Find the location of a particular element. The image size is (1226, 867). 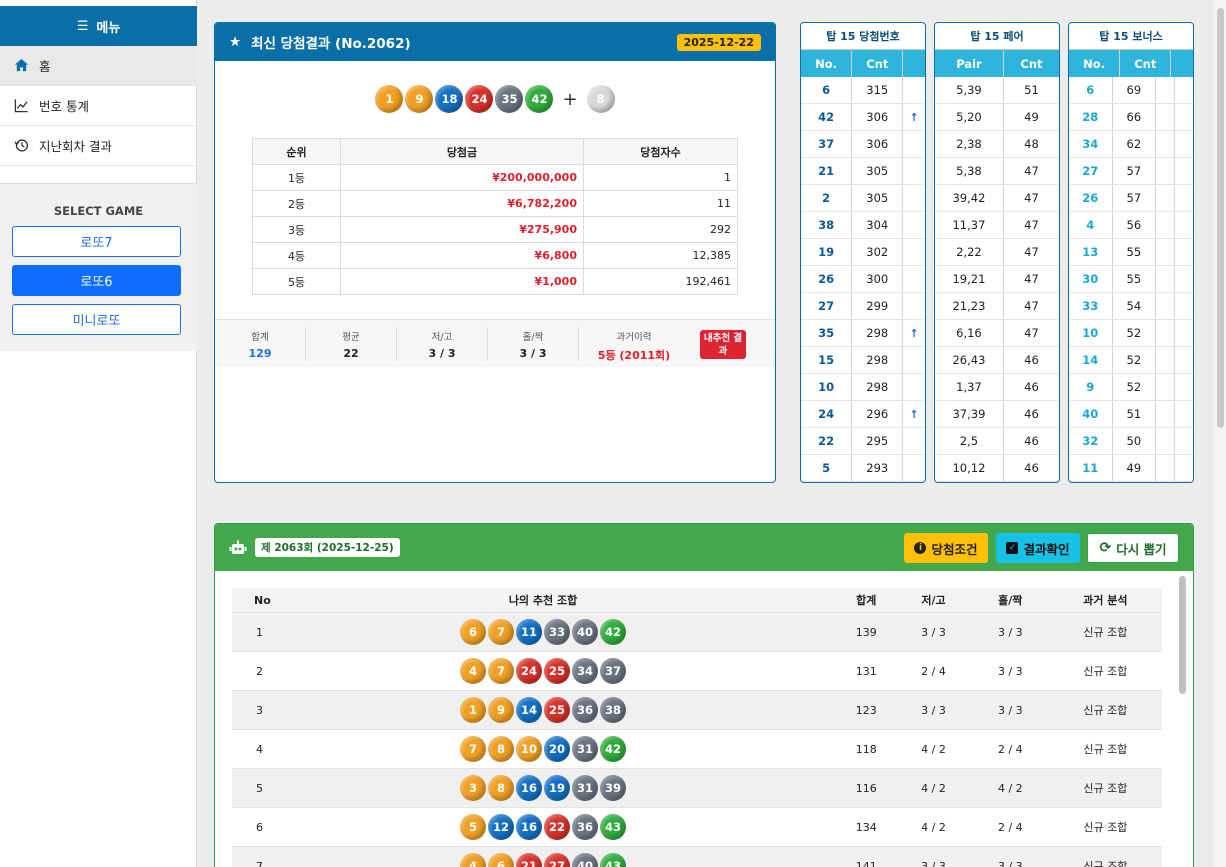

lotto-ball: 7 is located at coordinates (501, 632).